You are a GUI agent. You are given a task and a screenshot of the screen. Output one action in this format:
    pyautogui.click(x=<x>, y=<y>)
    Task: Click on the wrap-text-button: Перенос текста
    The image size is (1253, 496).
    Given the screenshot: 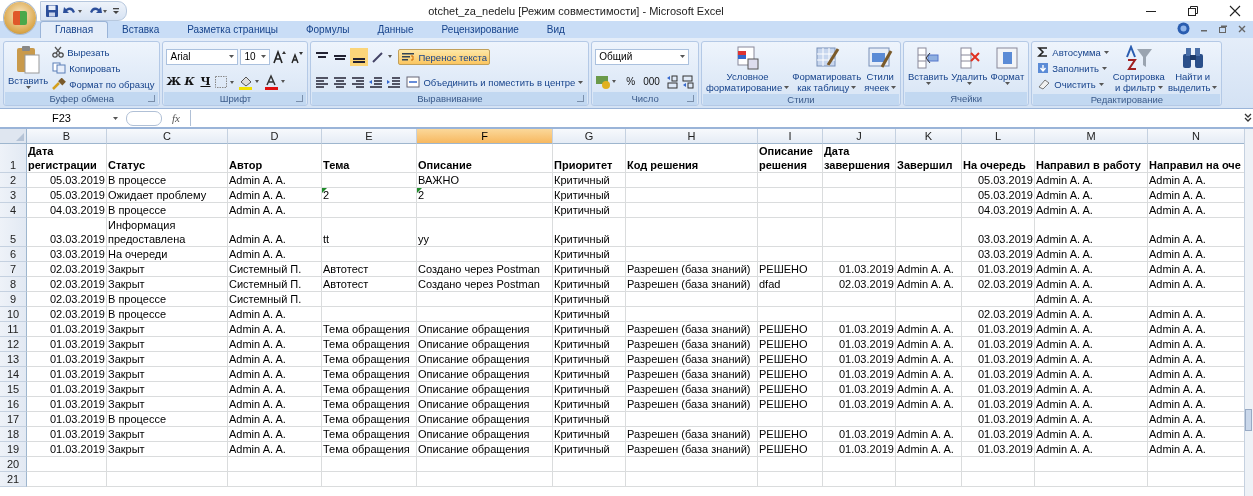 What is the action you would take?
    pyautogui.click(x=444, y=57)
    